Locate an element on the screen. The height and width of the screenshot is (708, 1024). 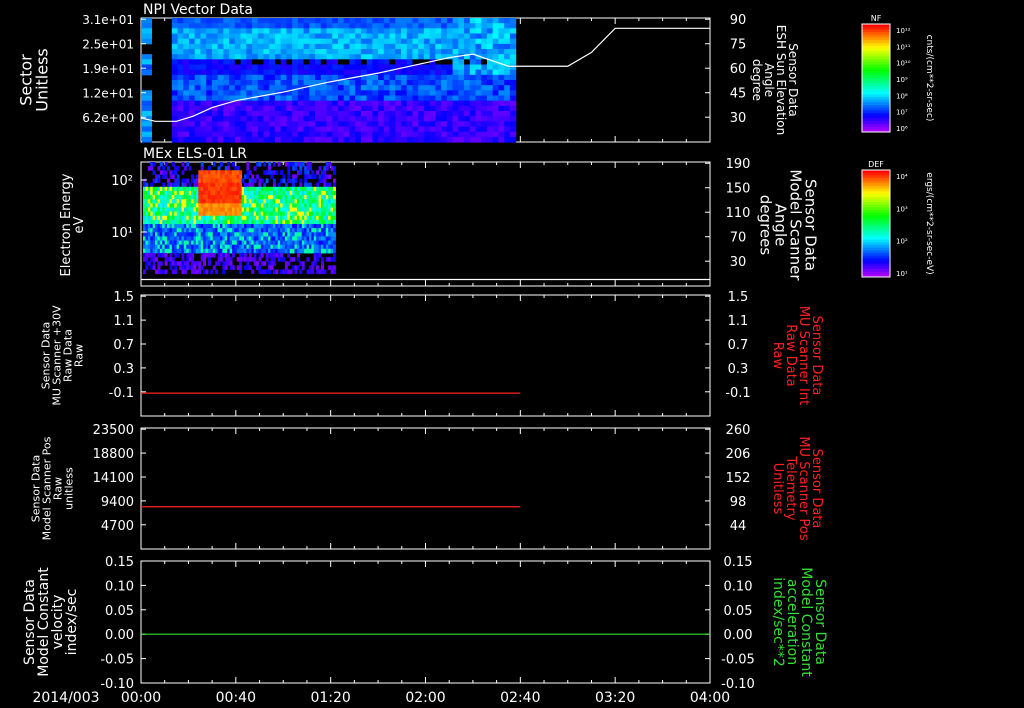
panel-4-frame is located at coordinates (425, 488).